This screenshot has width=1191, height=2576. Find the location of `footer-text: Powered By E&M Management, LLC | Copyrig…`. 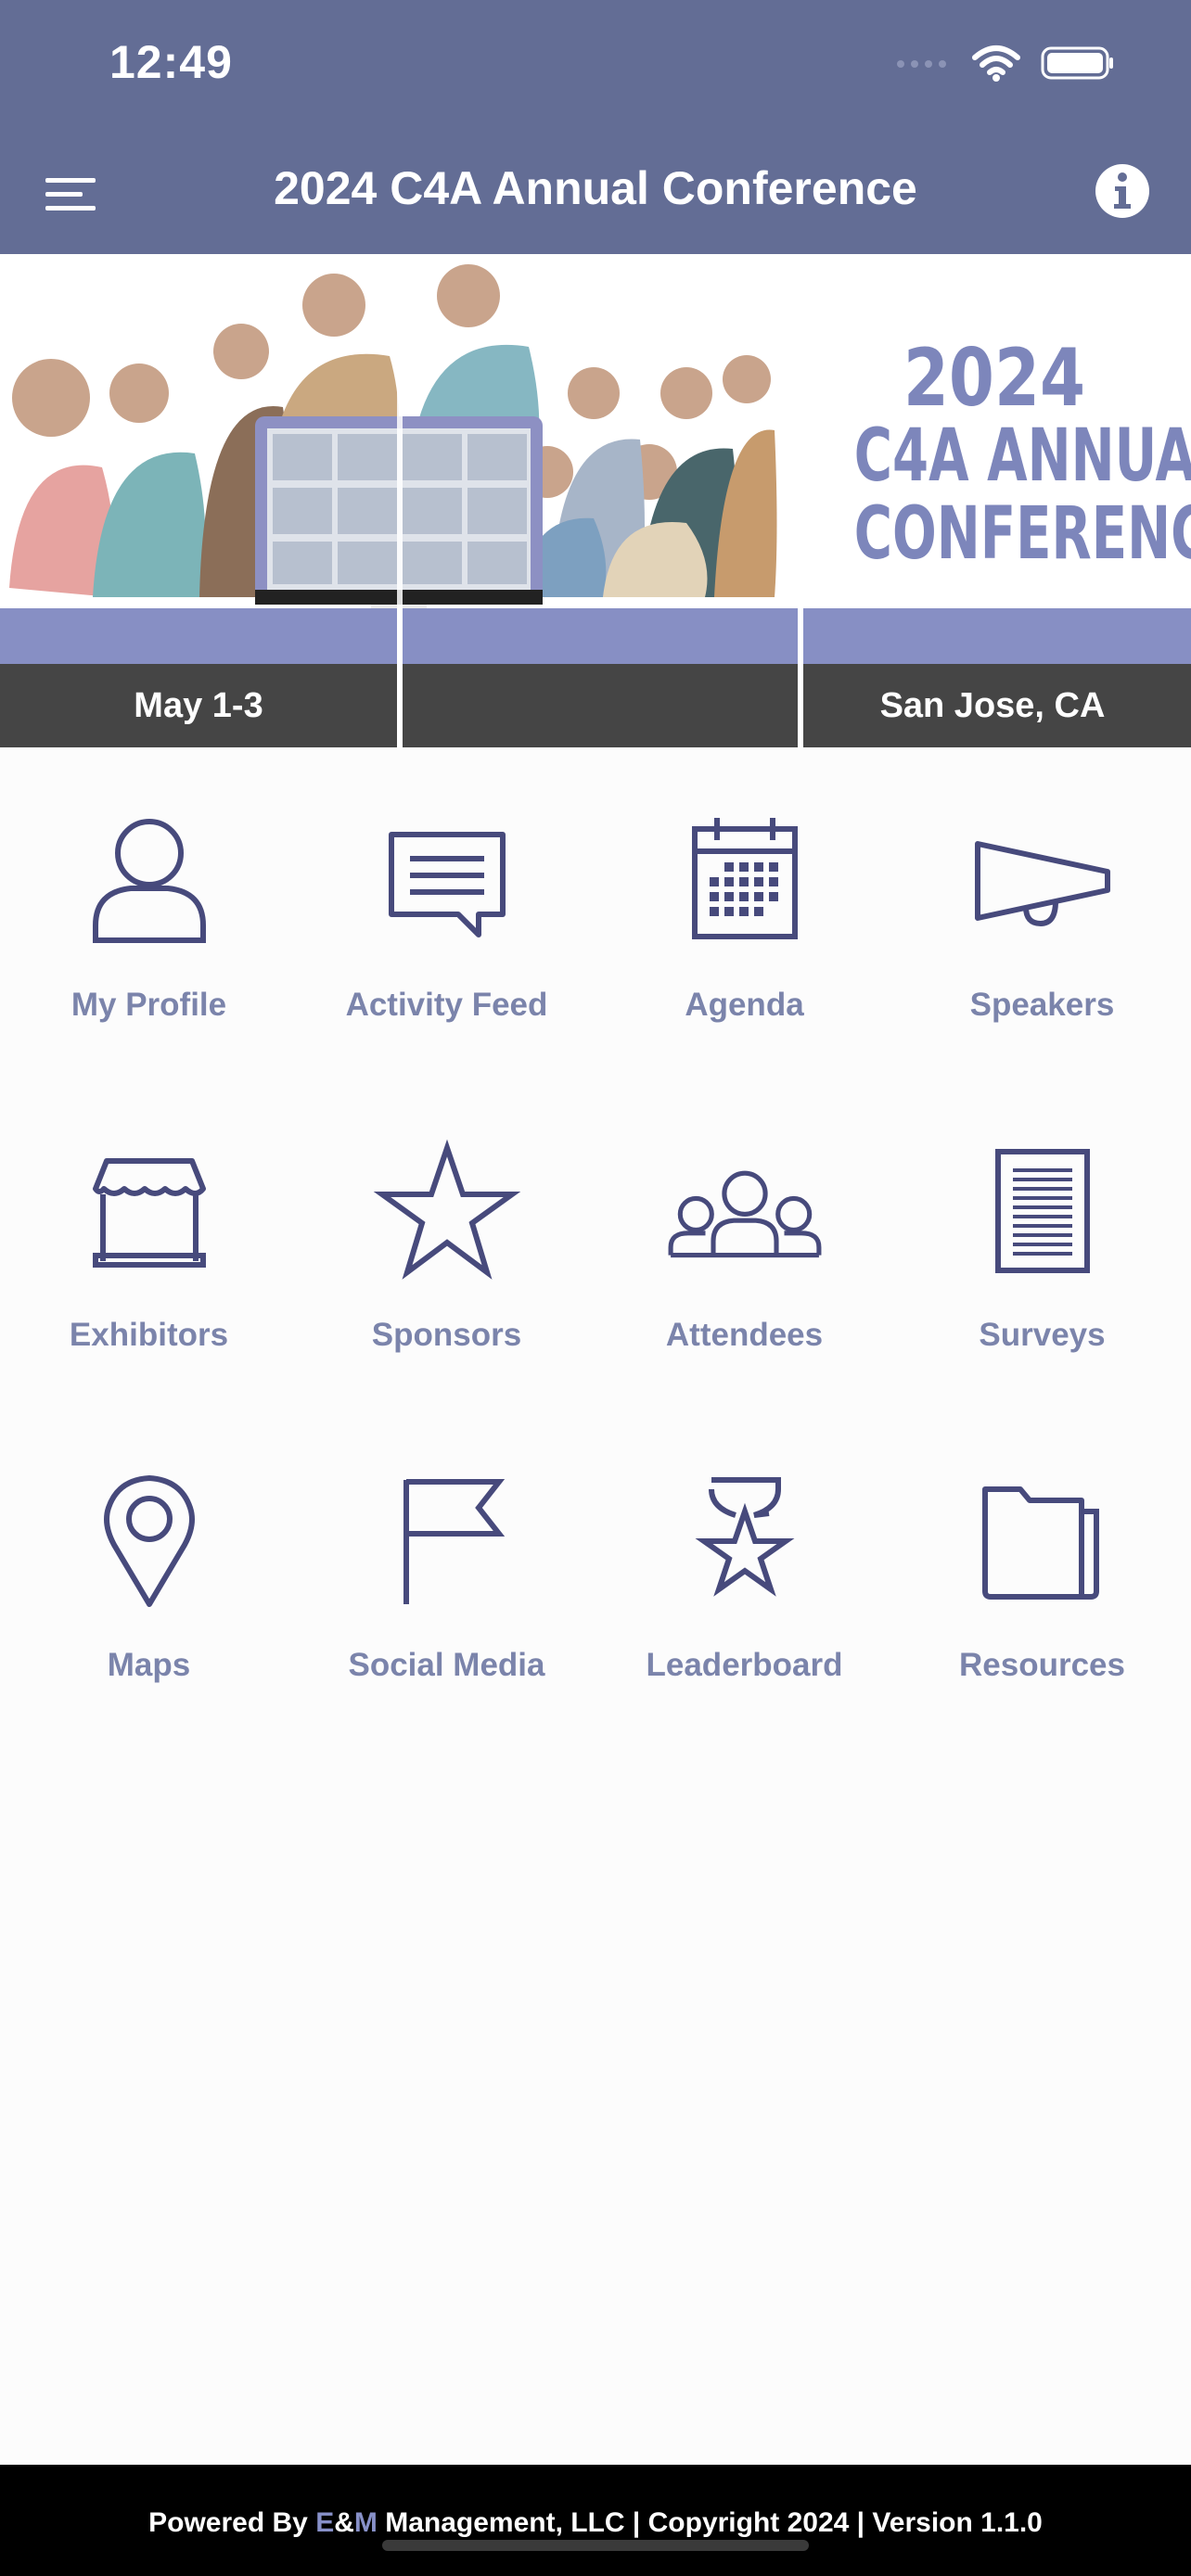

footer-text: Powered By E&M Management, LLC | Copyrig… is located at coordinates (595, 2523).